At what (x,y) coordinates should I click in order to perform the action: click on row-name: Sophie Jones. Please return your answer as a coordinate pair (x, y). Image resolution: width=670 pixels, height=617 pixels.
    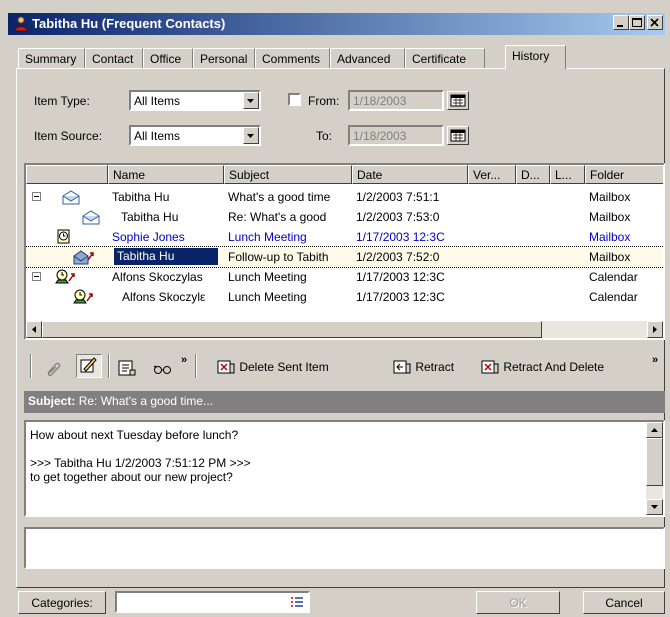
    Looking at the image, I should click on (148, 237).